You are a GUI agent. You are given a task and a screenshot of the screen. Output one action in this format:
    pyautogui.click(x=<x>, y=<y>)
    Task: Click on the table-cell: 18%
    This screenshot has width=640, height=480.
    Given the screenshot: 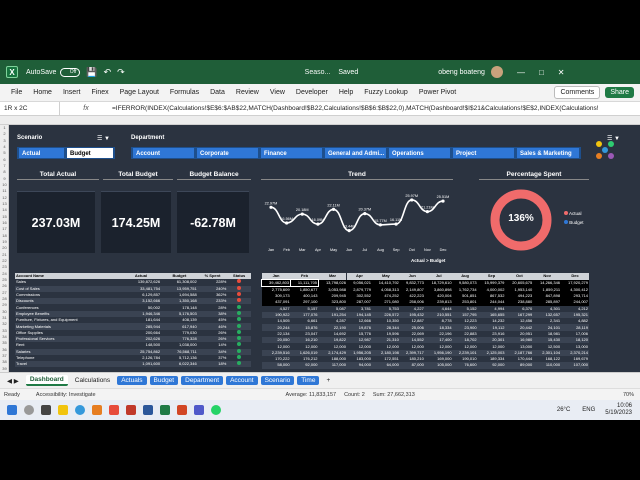 What is the action you would take?
    pyautogui.click(x=212, y=364)
    